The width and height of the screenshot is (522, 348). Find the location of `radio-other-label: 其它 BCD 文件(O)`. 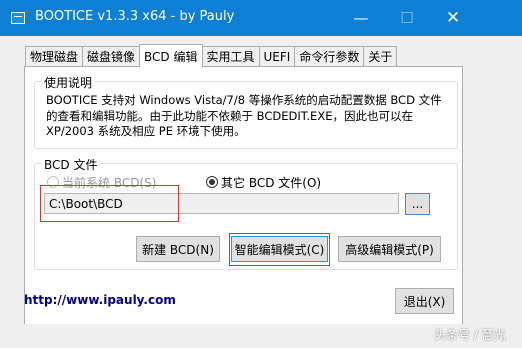

radio-other-label: 其它 BCD 文件(O) is located at coordinates (271, 183).